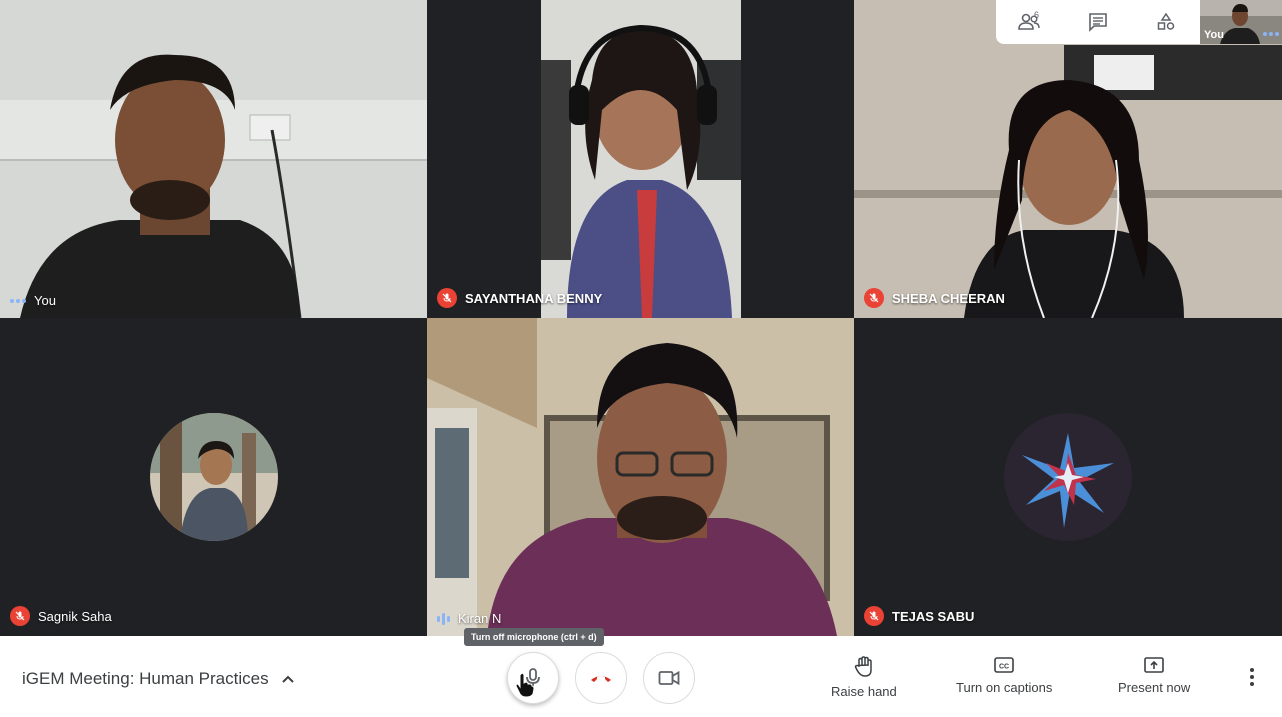 This screenshot has width=1282, height=717. I want to click on microphone-tooltip: Turn off microphone (ctrl + d), so click(534, 637).